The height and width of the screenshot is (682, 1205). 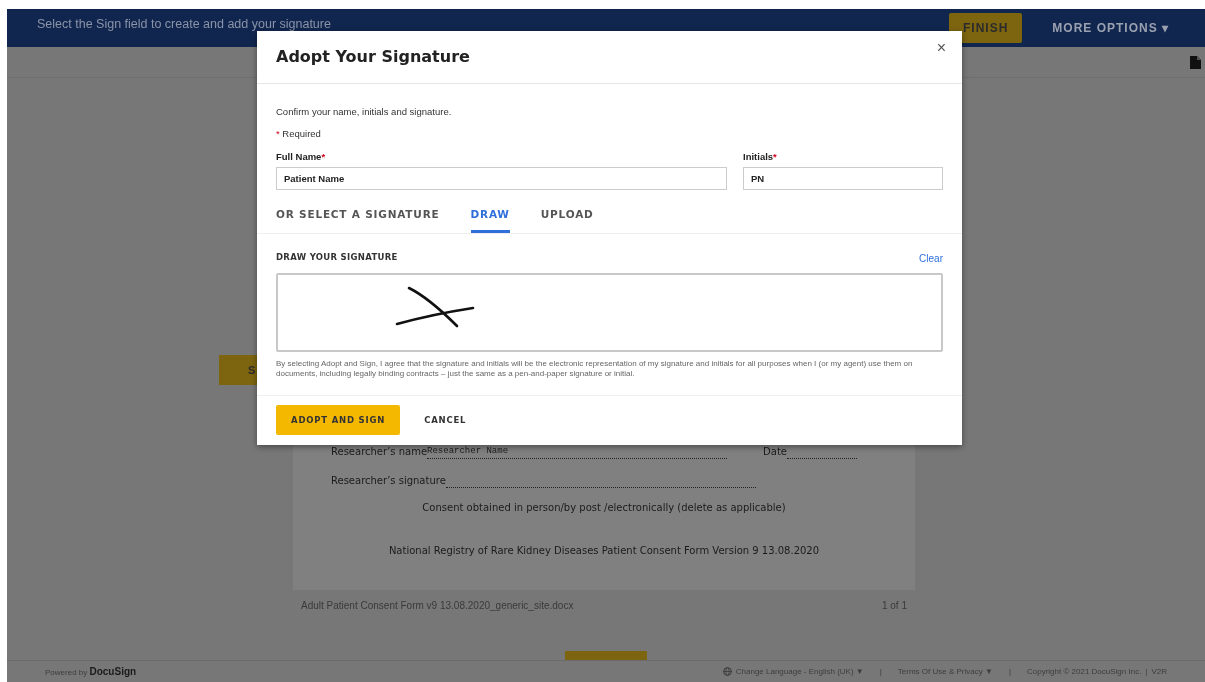 I want to click on clear-link: Clear, so click(x=931, y=258).